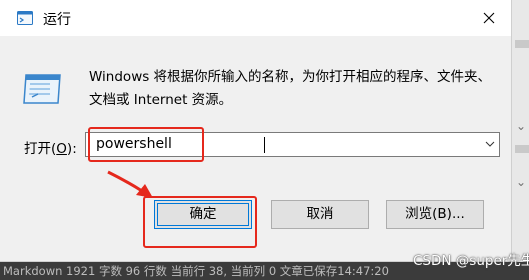 The width and height of the screenshot is (529, 280). I want to click on watermark: CSDN @super先生, so click(471, 261).